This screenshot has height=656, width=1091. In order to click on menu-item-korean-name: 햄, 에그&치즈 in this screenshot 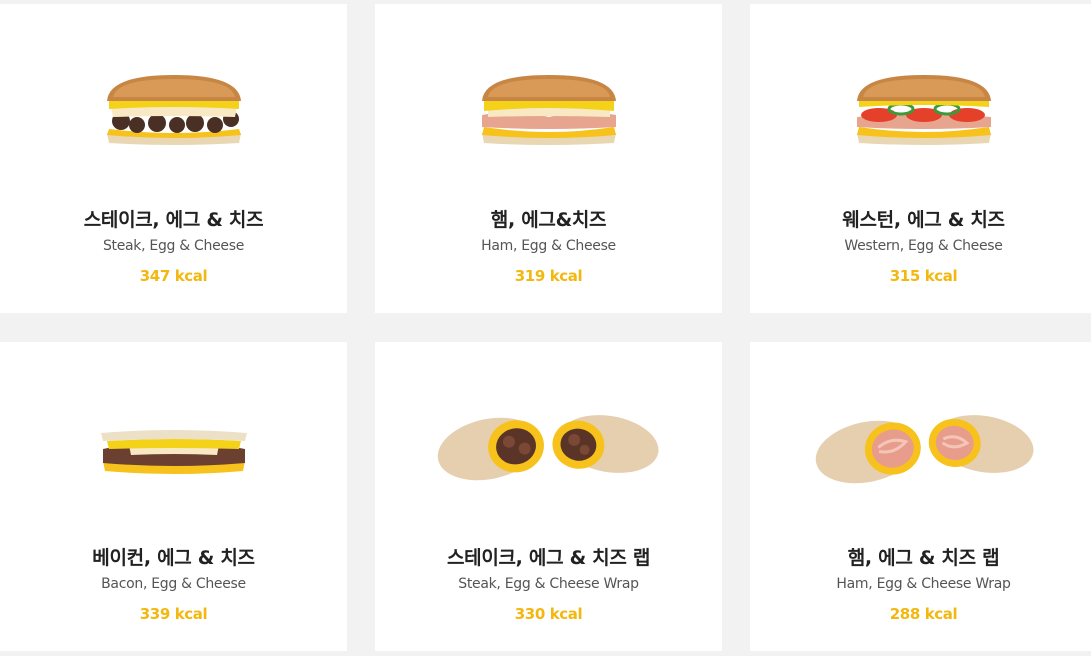, I will do `click(548, 220)`.